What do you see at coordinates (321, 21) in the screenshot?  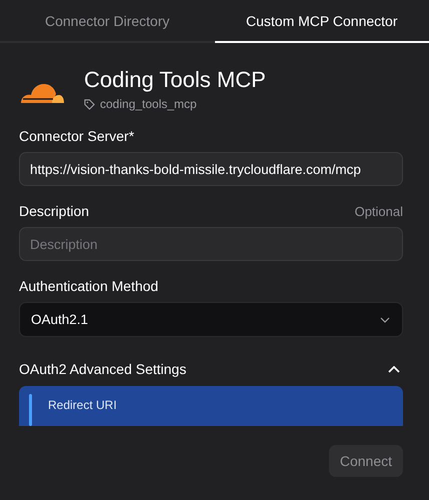 I see `tab: Custom MCP Connector` at bounding box center [321, 21].